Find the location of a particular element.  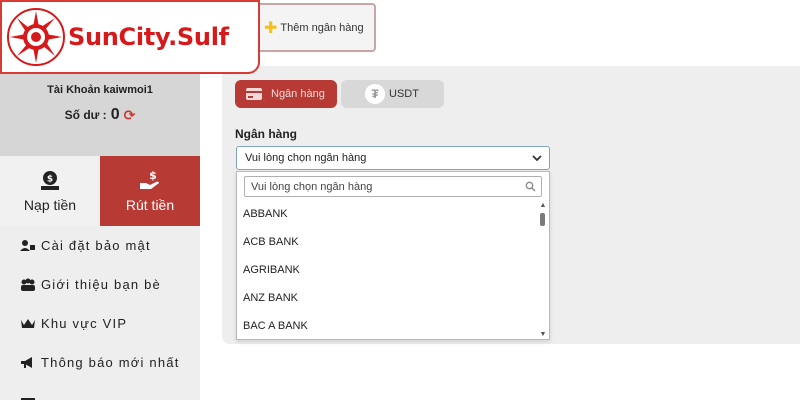

scroll-thumb is located at coordinates (542, 219).